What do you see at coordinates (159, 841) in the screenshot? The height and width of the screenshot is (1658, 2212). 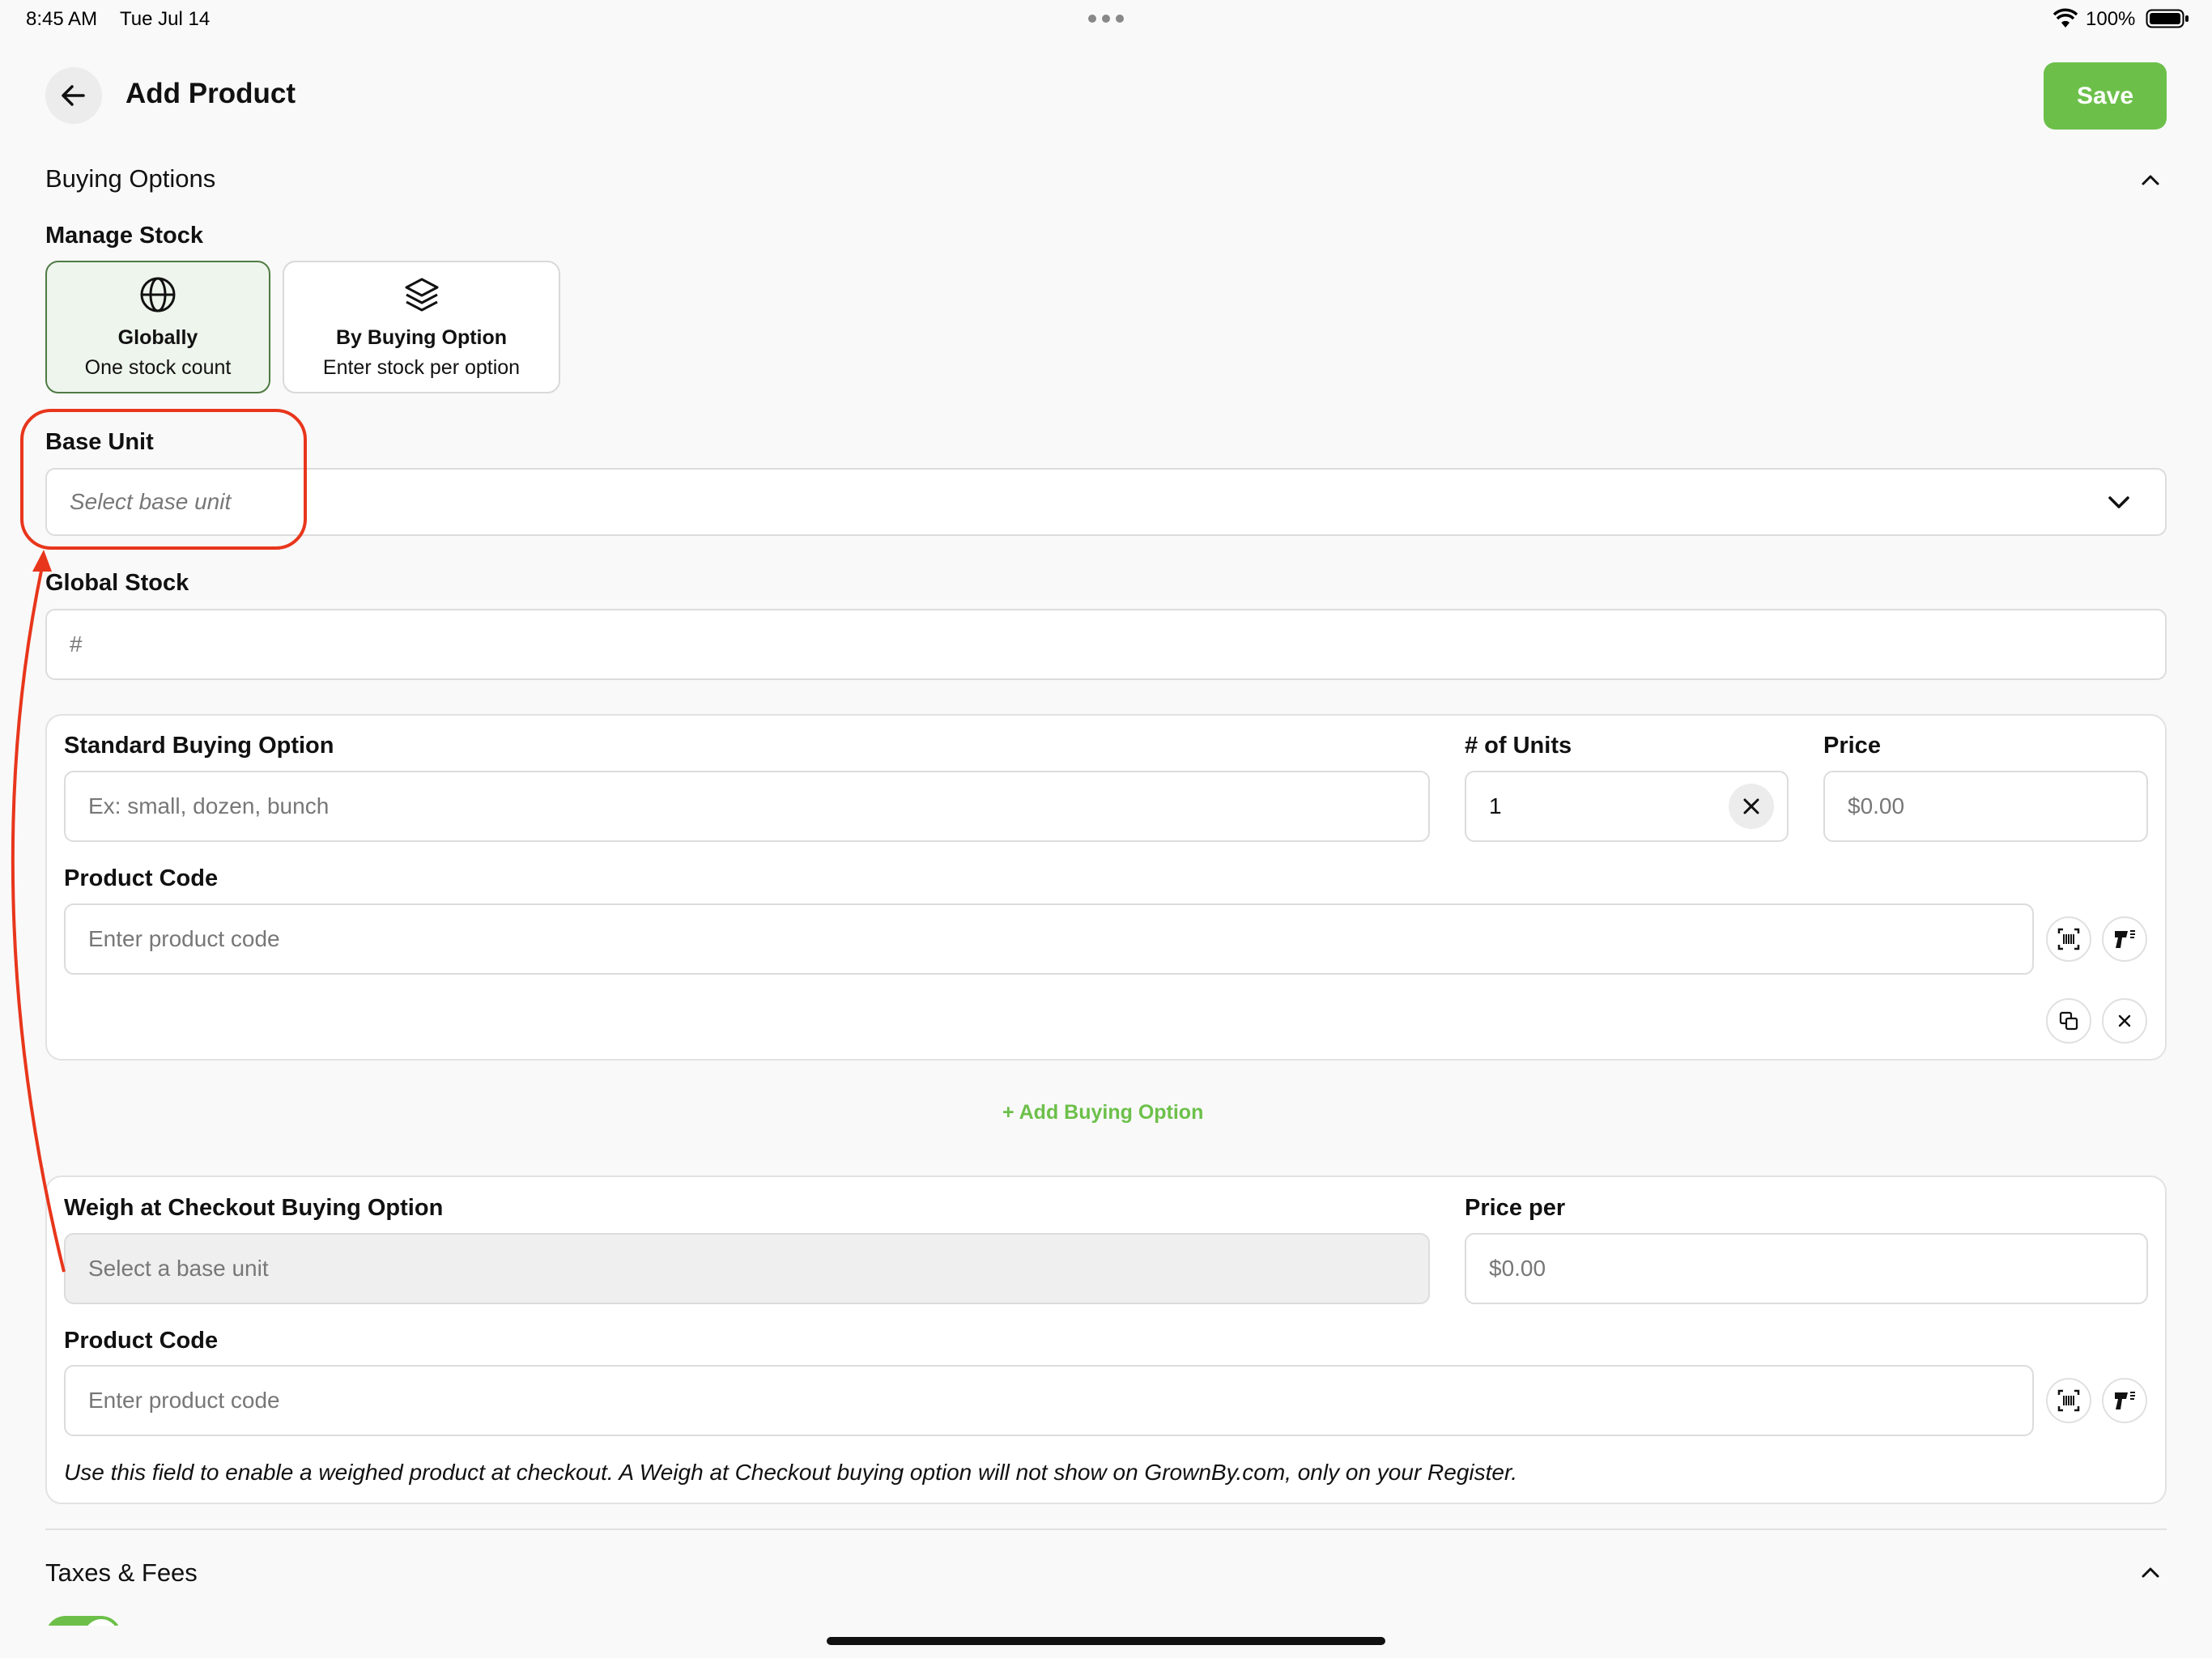 I see `annotation-overlay` at bounding box center [159, 841].